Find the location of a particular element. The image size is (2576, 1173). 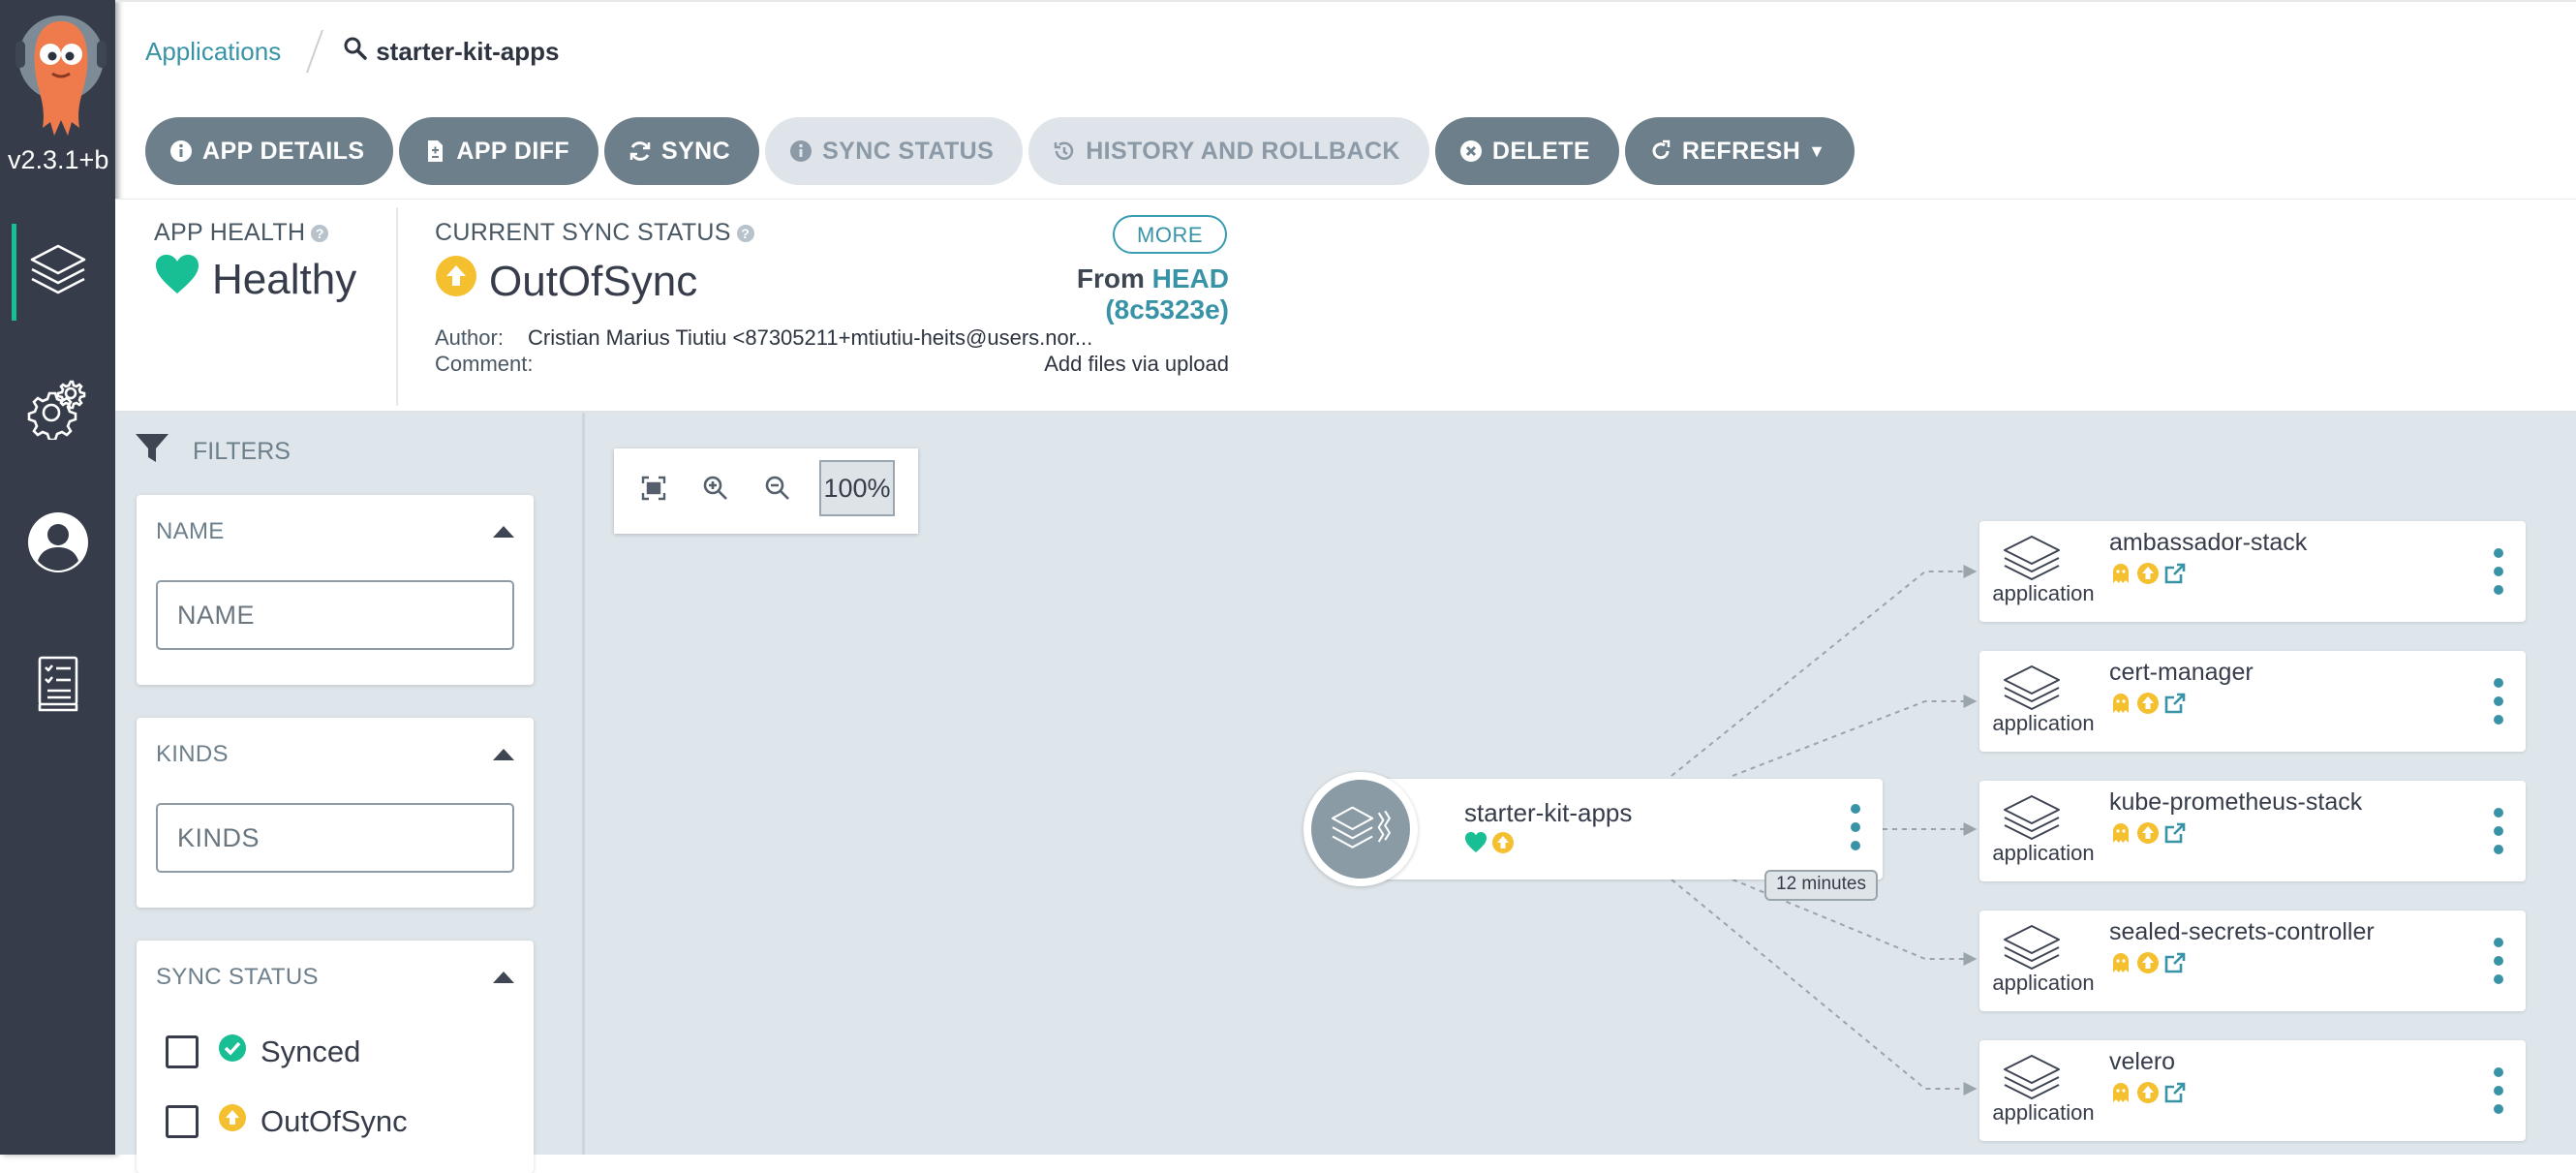

sync-status-heading: CURRENT SYNC STATUS is located at coordinates (583, 233).